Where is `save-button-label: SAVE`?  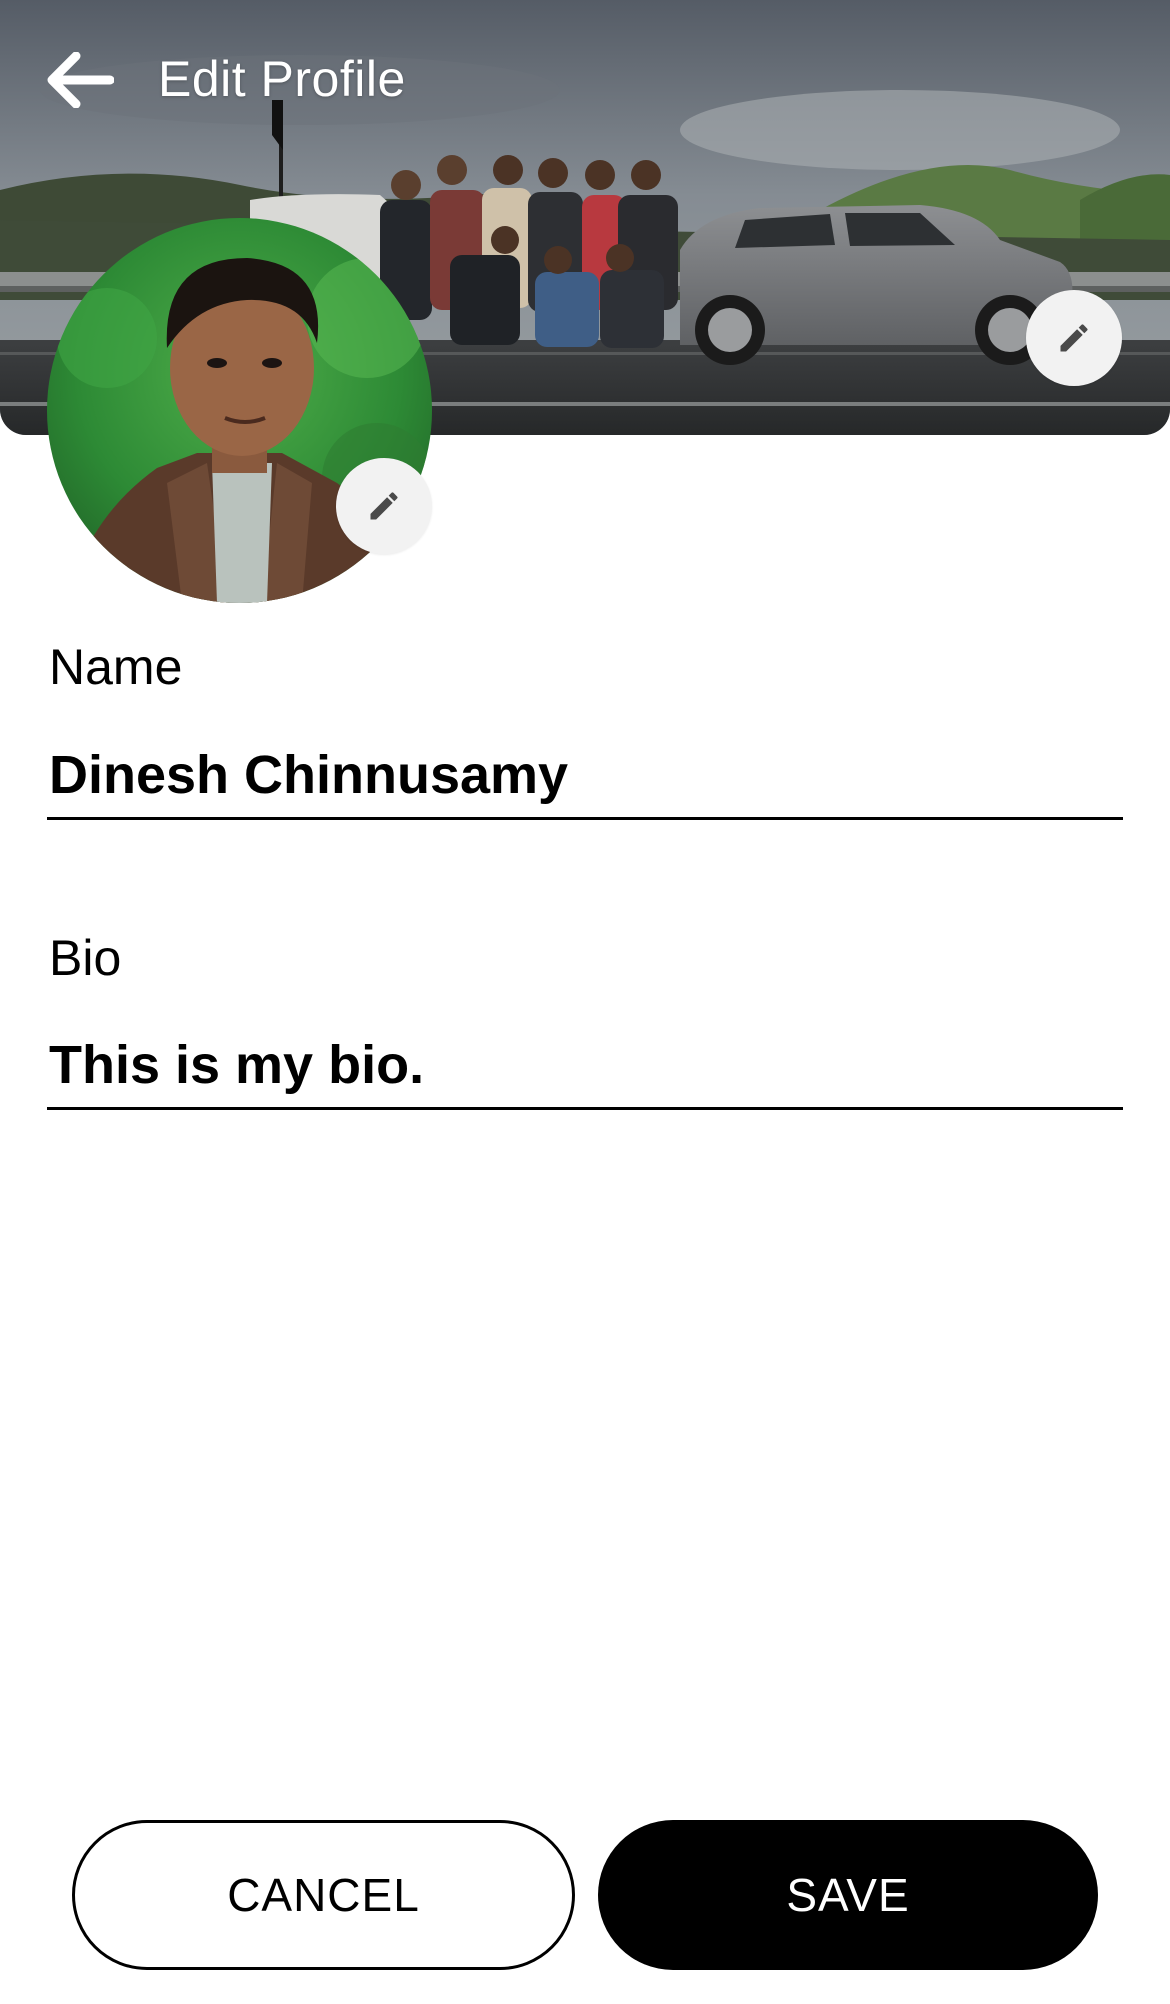
save-button-label: SAVE is located at coordinates (848, 1895).